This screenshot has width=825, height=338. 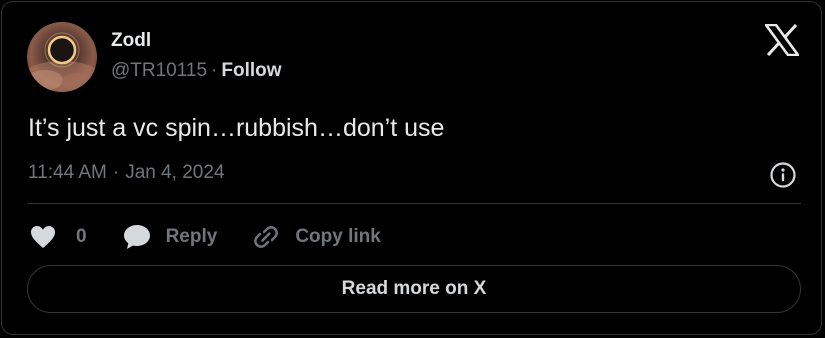 What do you see at coordinates (81, 236) in the screenshot?
I see `like-count: 0` at bounding box center [81, 236].